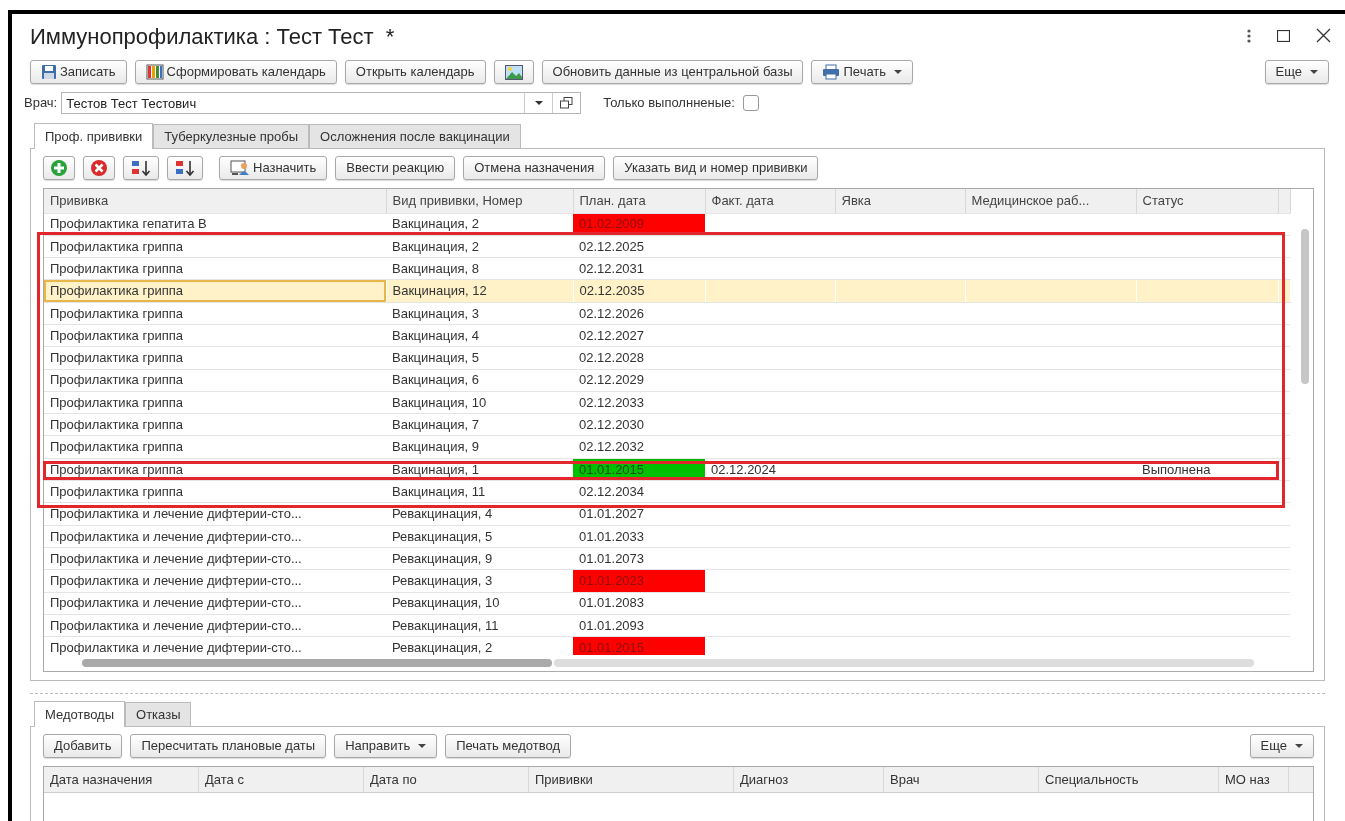 Image resolution: width=1345 pixels, height=821 pixels. What do you see at coordinates (639, 625) in the screenshot?
I see `table-cell: 01.01.2093` at bounding box center [639, 625].